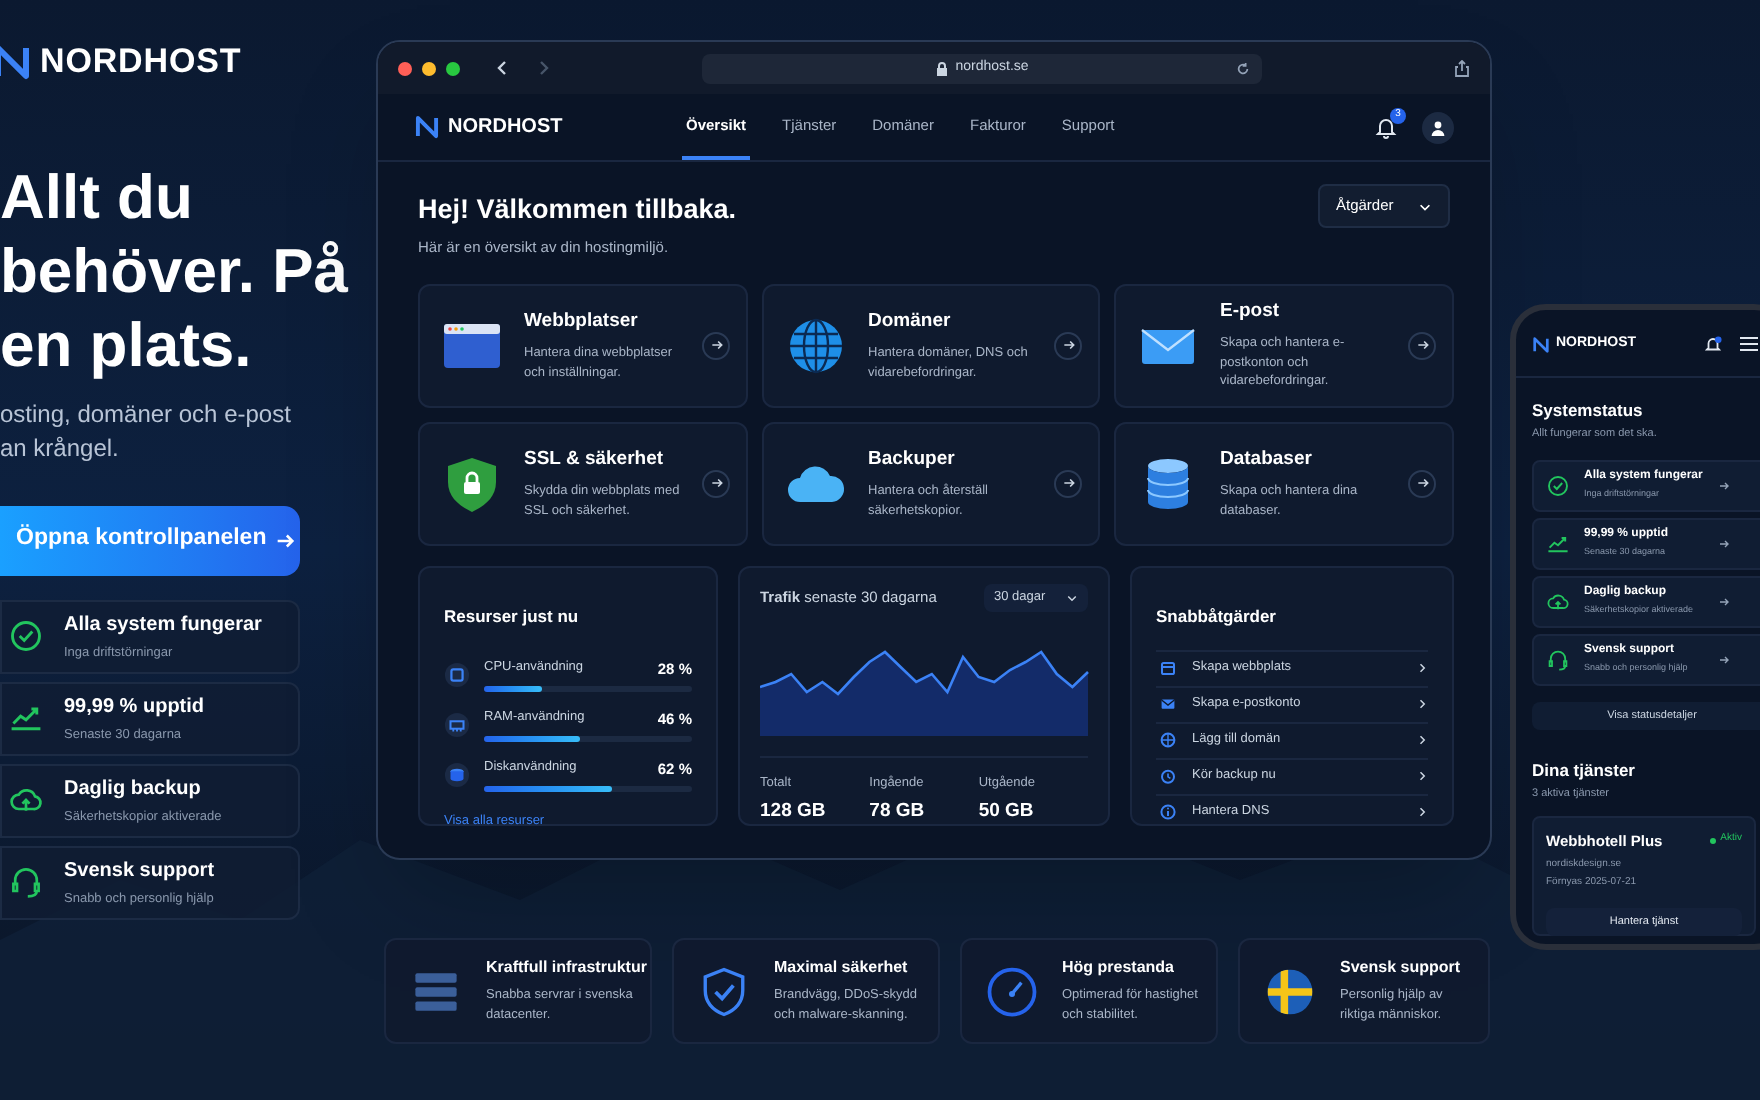  I want to click on trend-chart-icon, so click(1558, 543).